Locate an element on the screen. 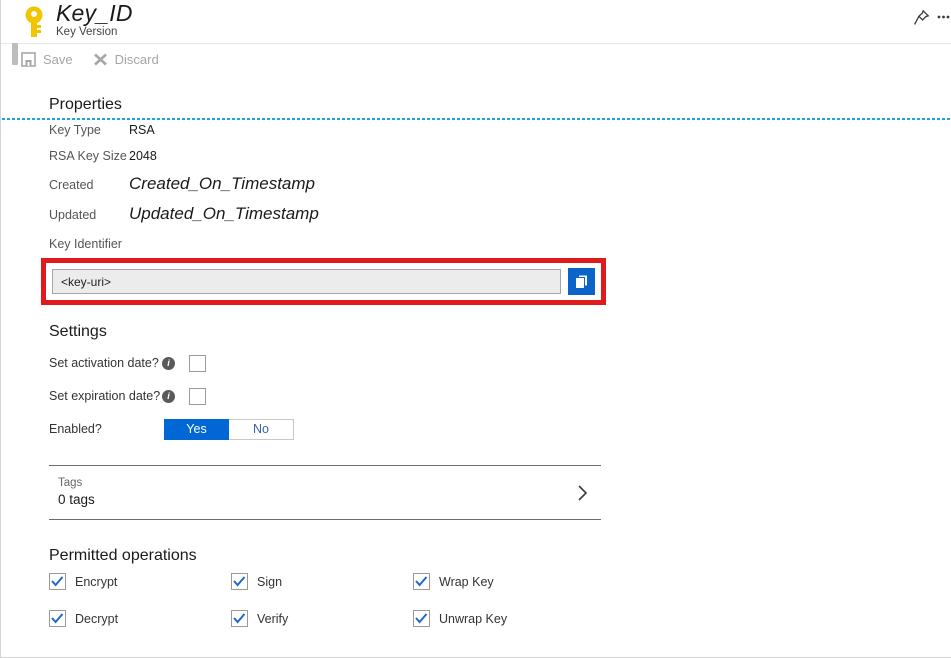  permitted-operation-item: Unwrap Key is located at coordinates (504, 618).